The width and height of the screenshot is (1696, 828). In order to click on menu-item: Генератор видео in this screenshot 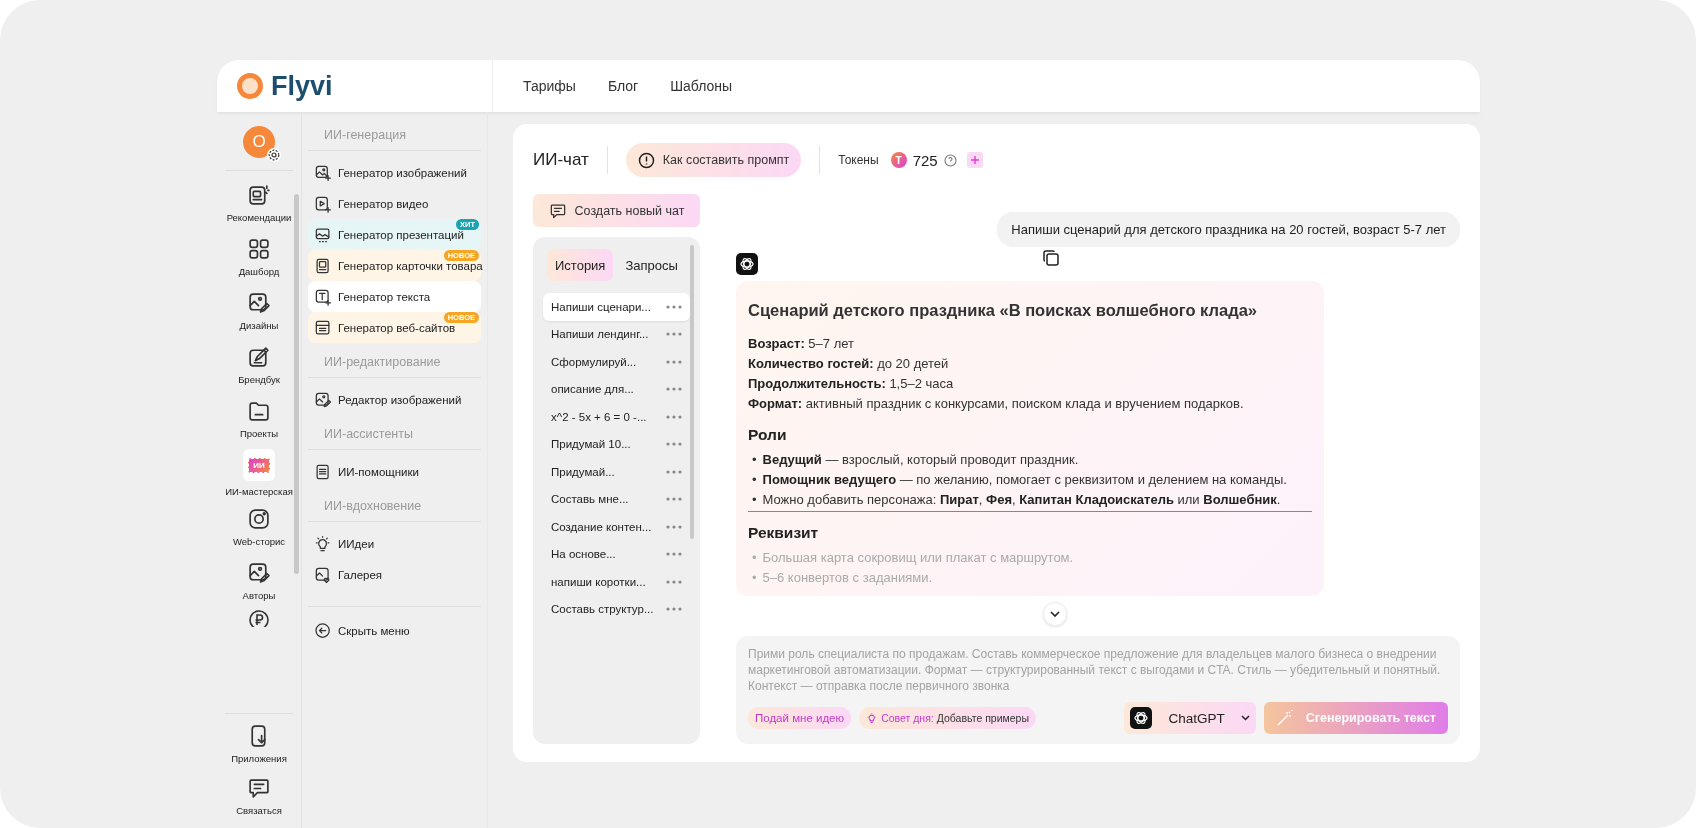, I will do `click(394, 203)`.